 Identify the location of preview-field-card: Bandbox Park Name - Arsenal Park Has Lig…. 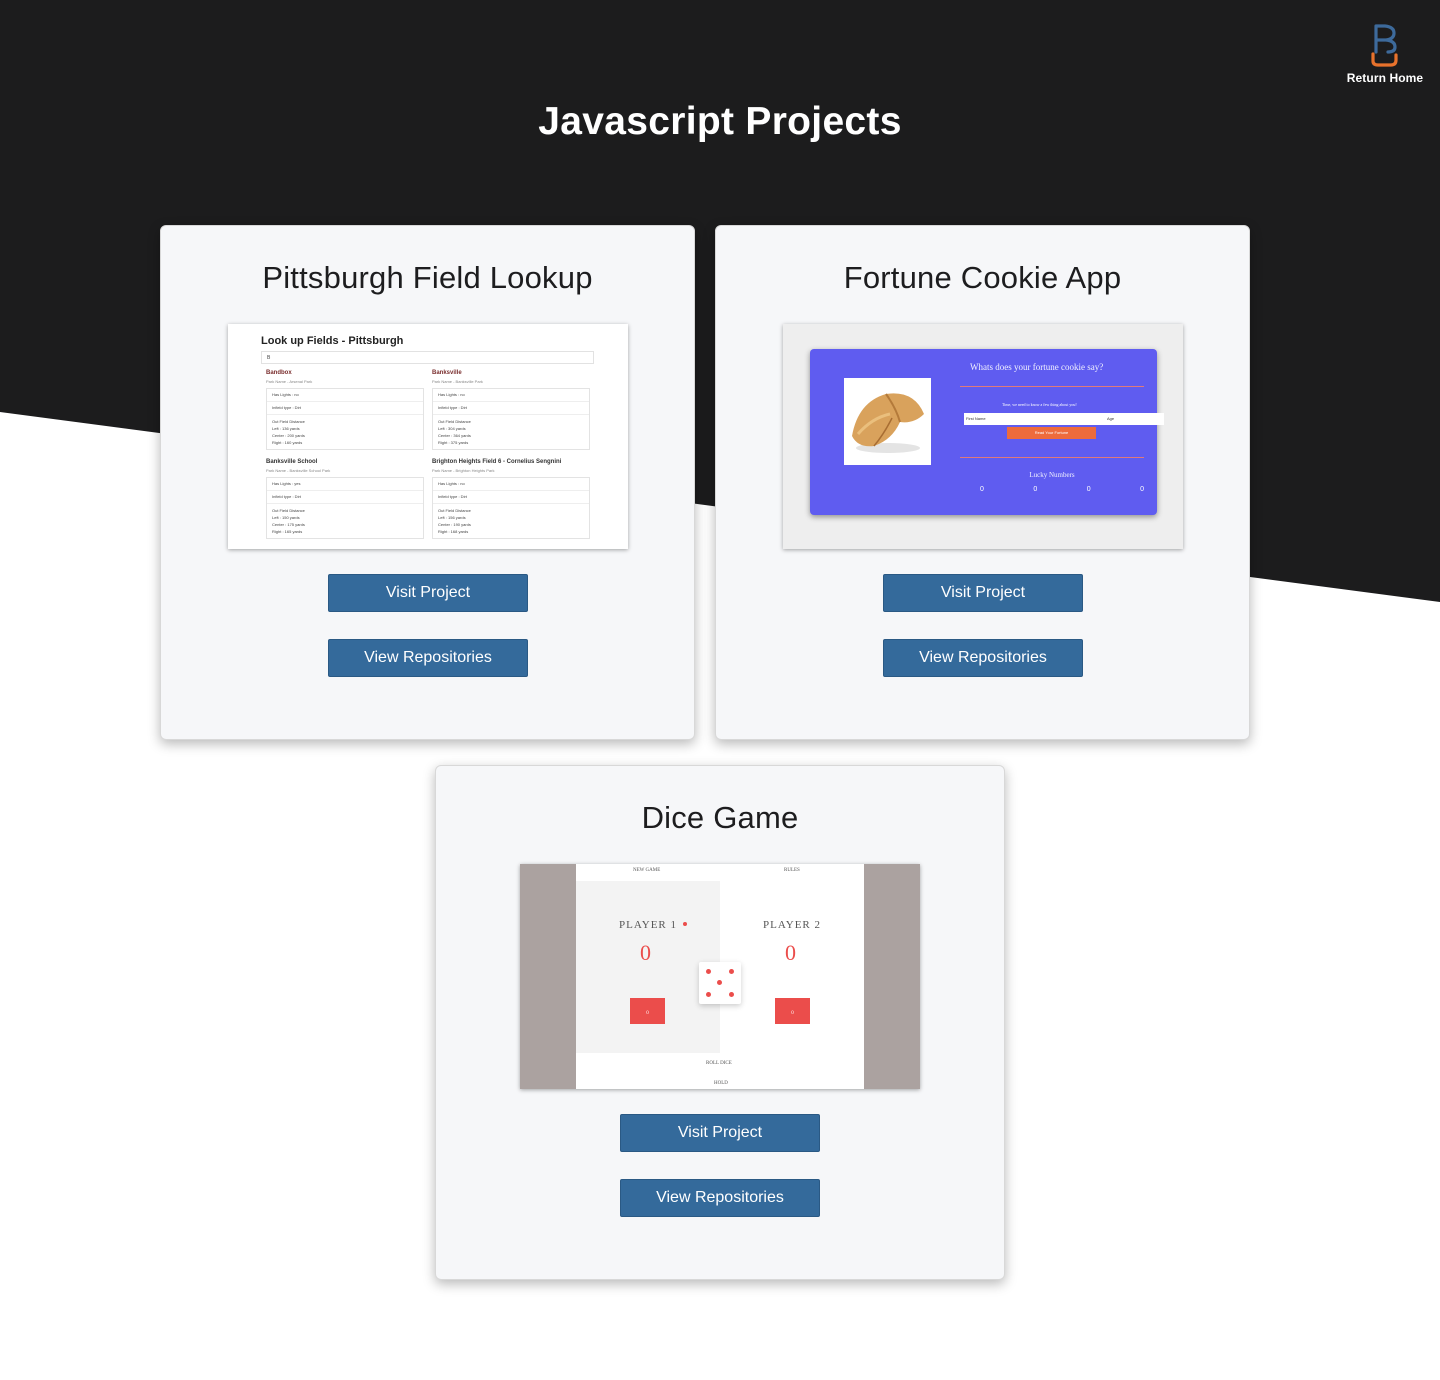
(345, 410).